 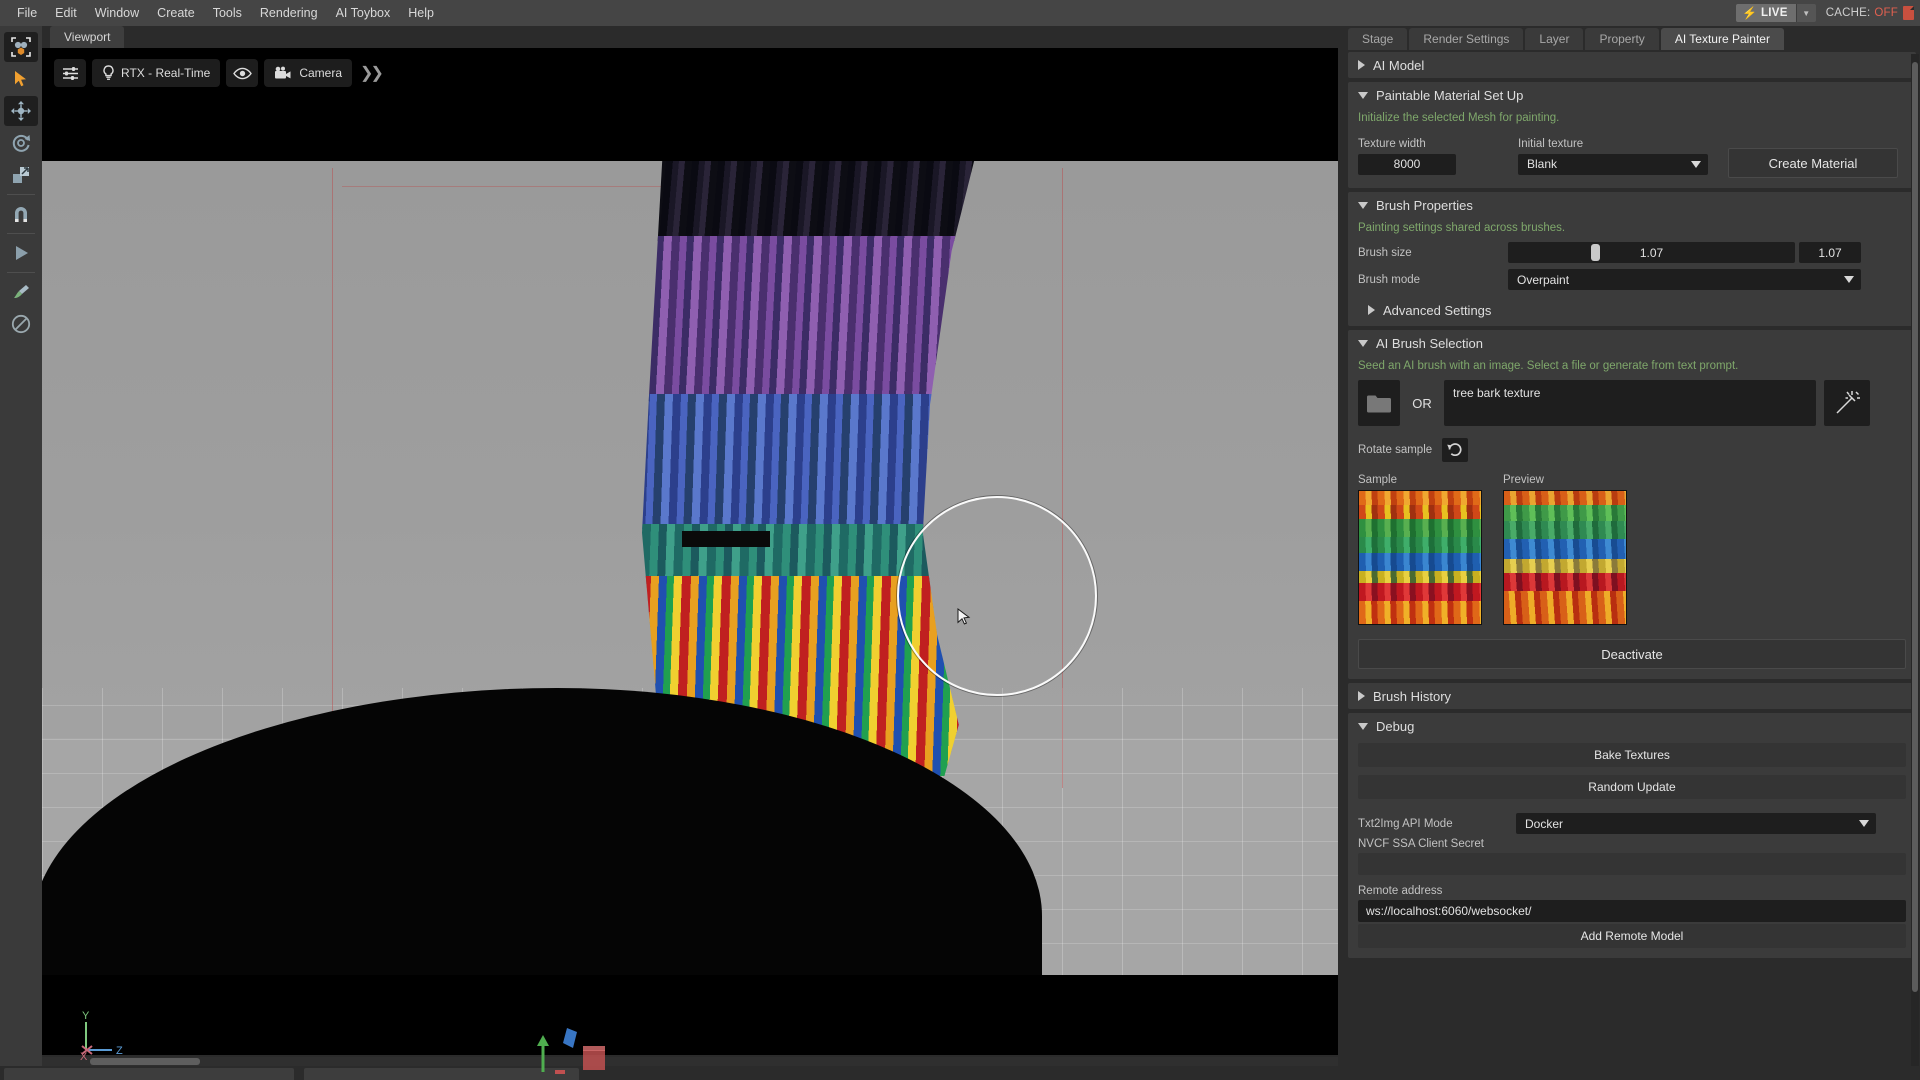 I want to click on render-mode-button: RTX - Real-Time, so click(x=156, y=73).